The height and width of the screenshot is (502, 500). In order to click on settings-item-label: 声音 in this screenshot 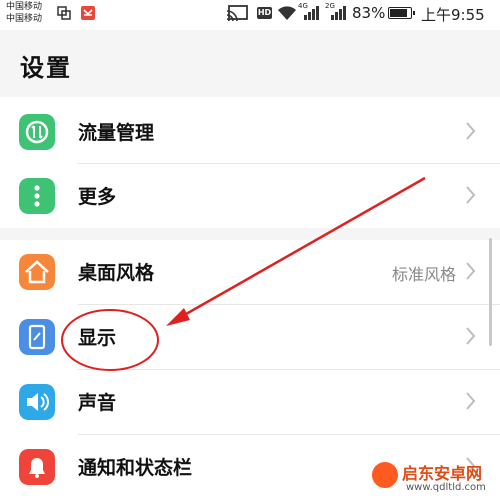, I will do `click(97, 403)`.